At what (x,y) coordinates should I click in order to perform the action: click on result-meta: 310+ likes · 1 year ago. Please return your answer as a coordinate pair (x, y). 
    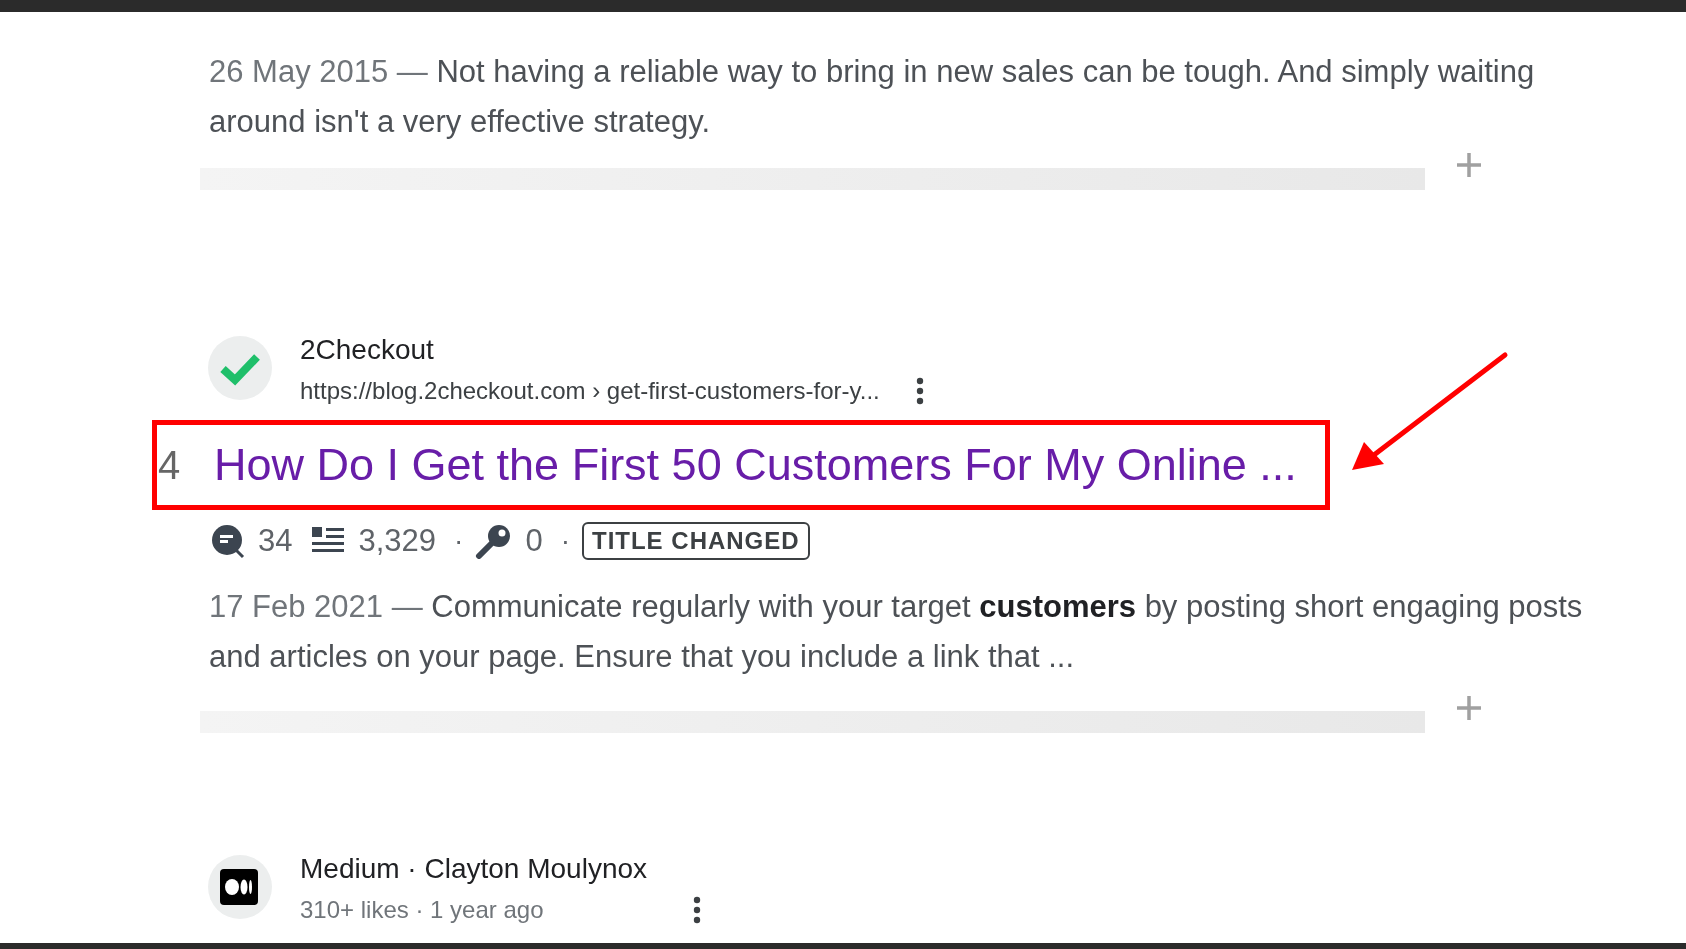
    Looking at the image, I should click on (422, 910).